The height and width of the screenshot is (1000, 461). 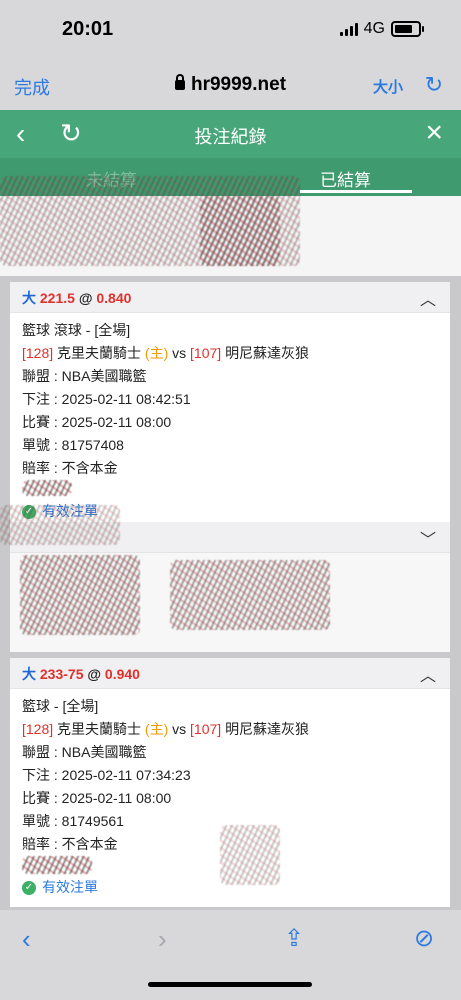 What do you see at coordinates (294, 938) in the screenshot?
I see `share-icon: ⇪` at bounding box center [294, 938].